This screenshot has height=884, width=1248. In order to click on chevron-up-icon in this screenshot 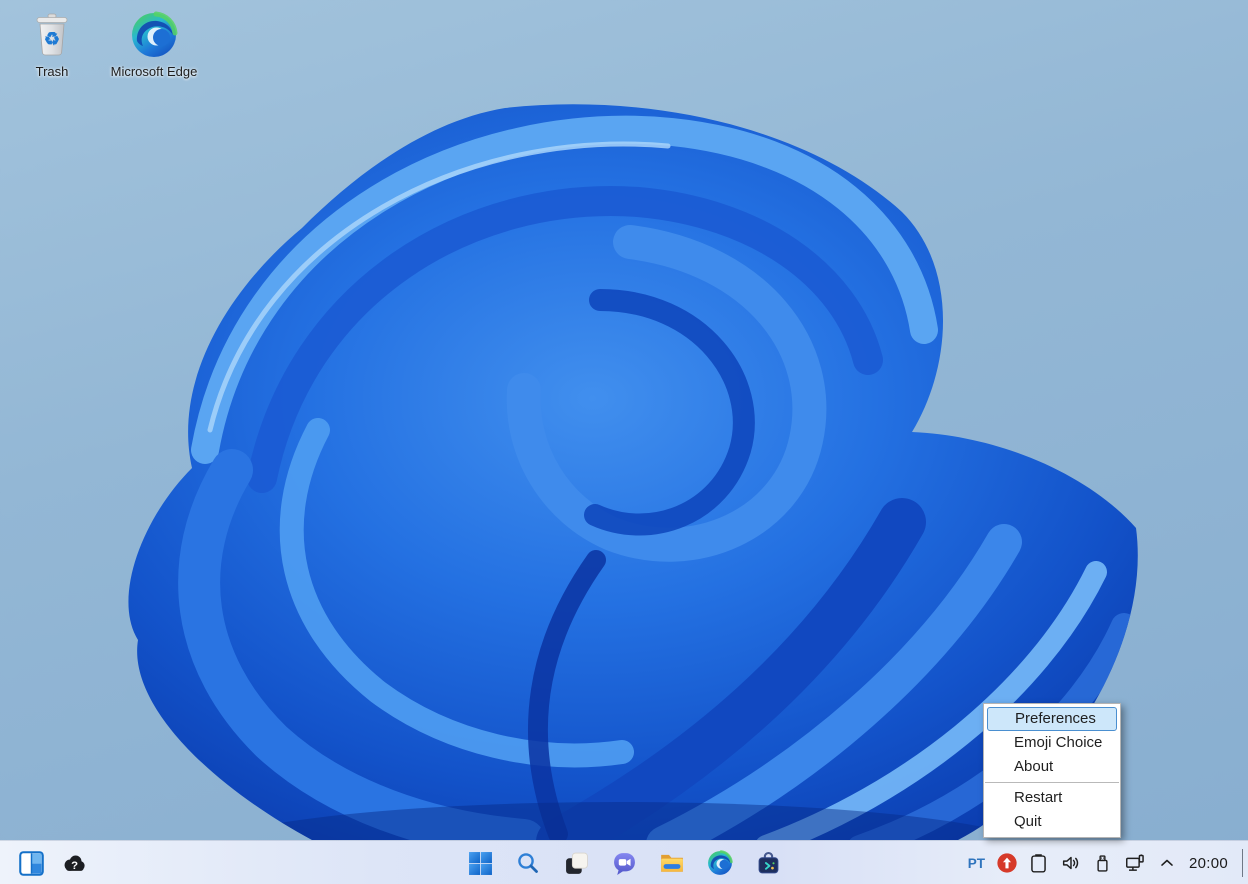, I will do `click(1167, 863)`.